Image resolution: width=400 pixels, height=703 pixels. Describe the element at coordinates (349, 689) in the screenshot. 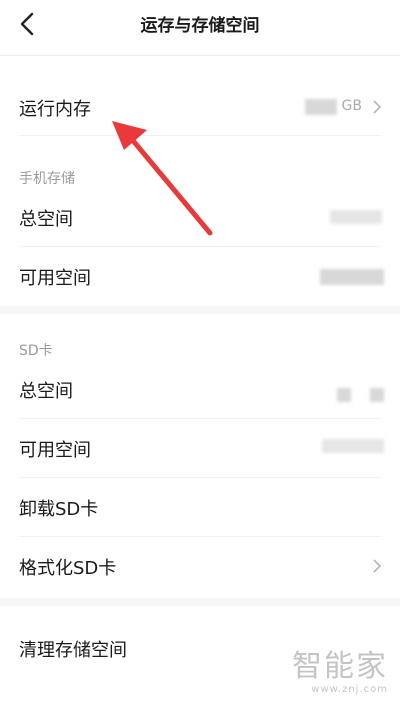

I see `watermark-url: www.znj.com` at that location.